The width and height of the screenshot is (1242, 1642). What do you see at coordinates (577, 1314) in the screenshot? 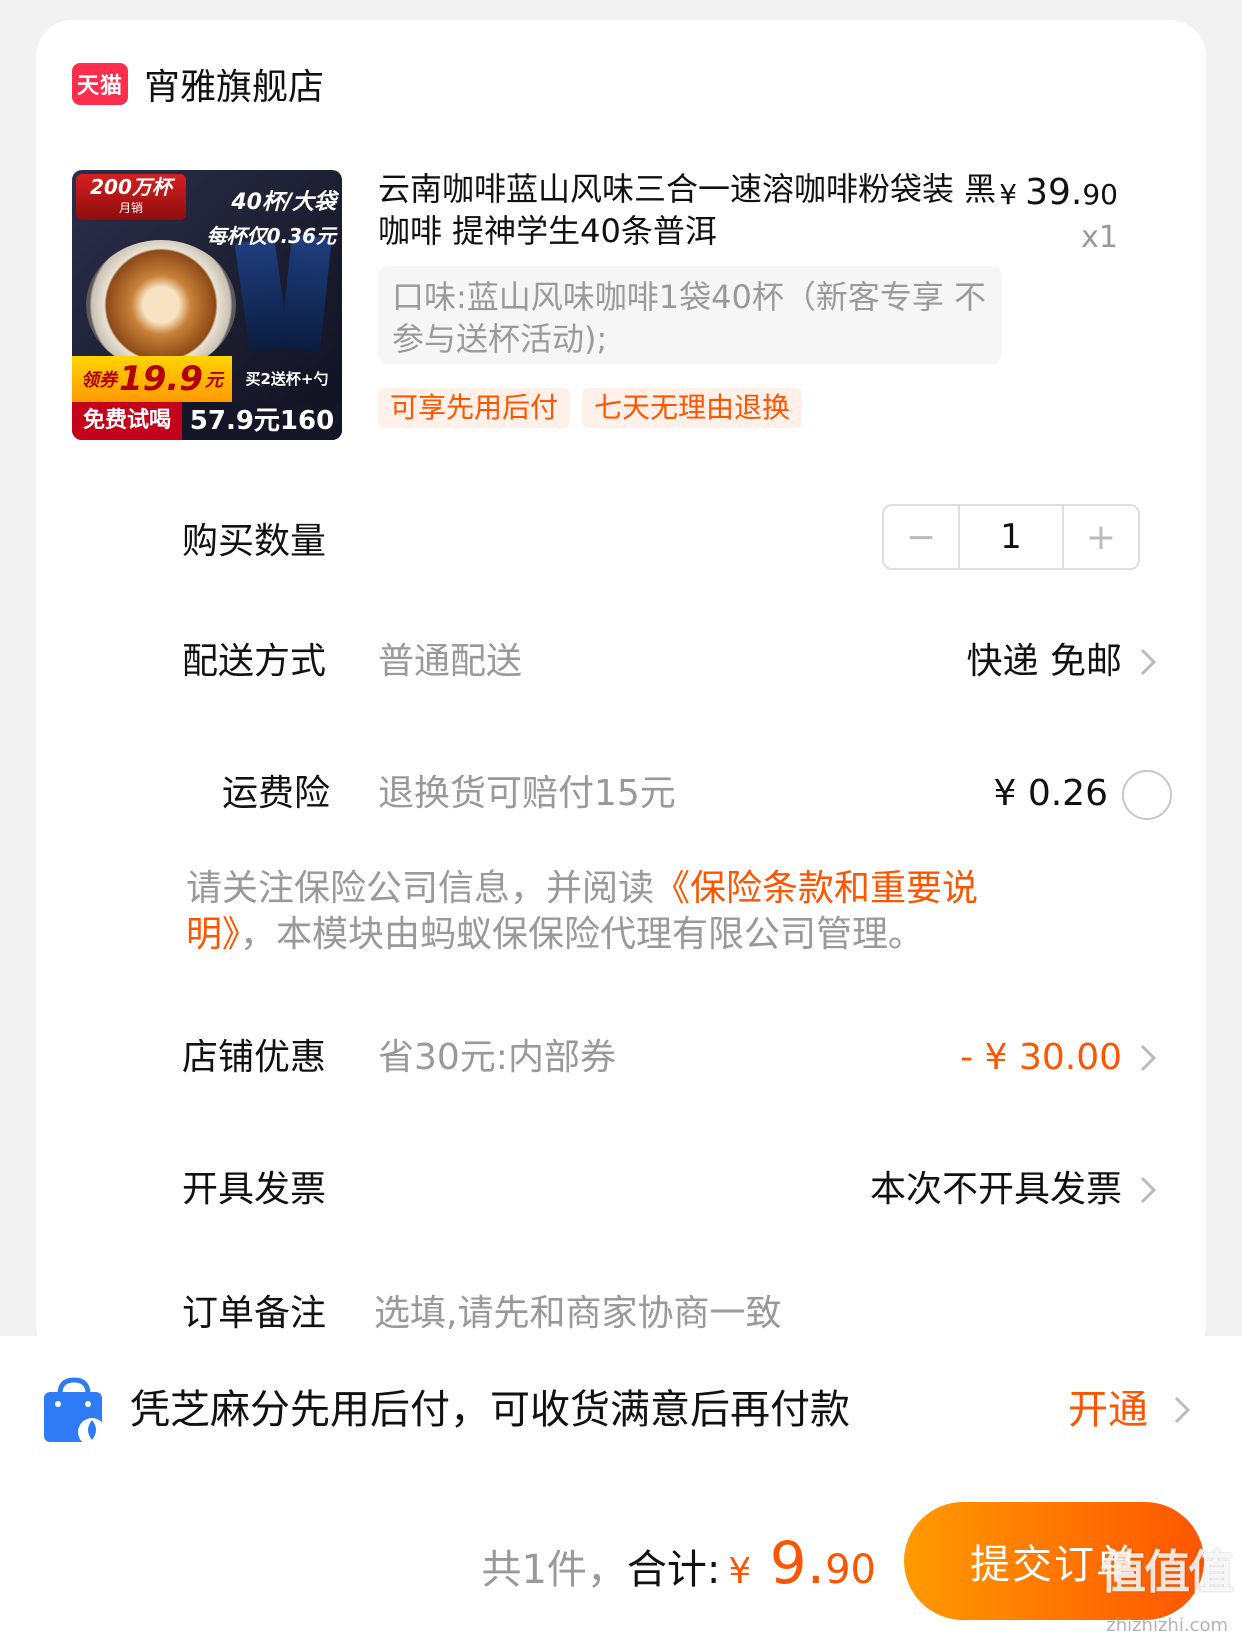
I see `order-note-input: 选填,请先和商家协商一致` at bounding box center [577, 1314].